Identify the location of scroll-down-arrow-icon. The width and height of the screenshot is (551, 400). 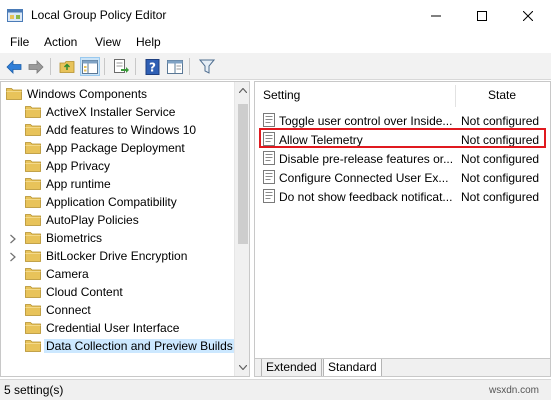
(242, 367).